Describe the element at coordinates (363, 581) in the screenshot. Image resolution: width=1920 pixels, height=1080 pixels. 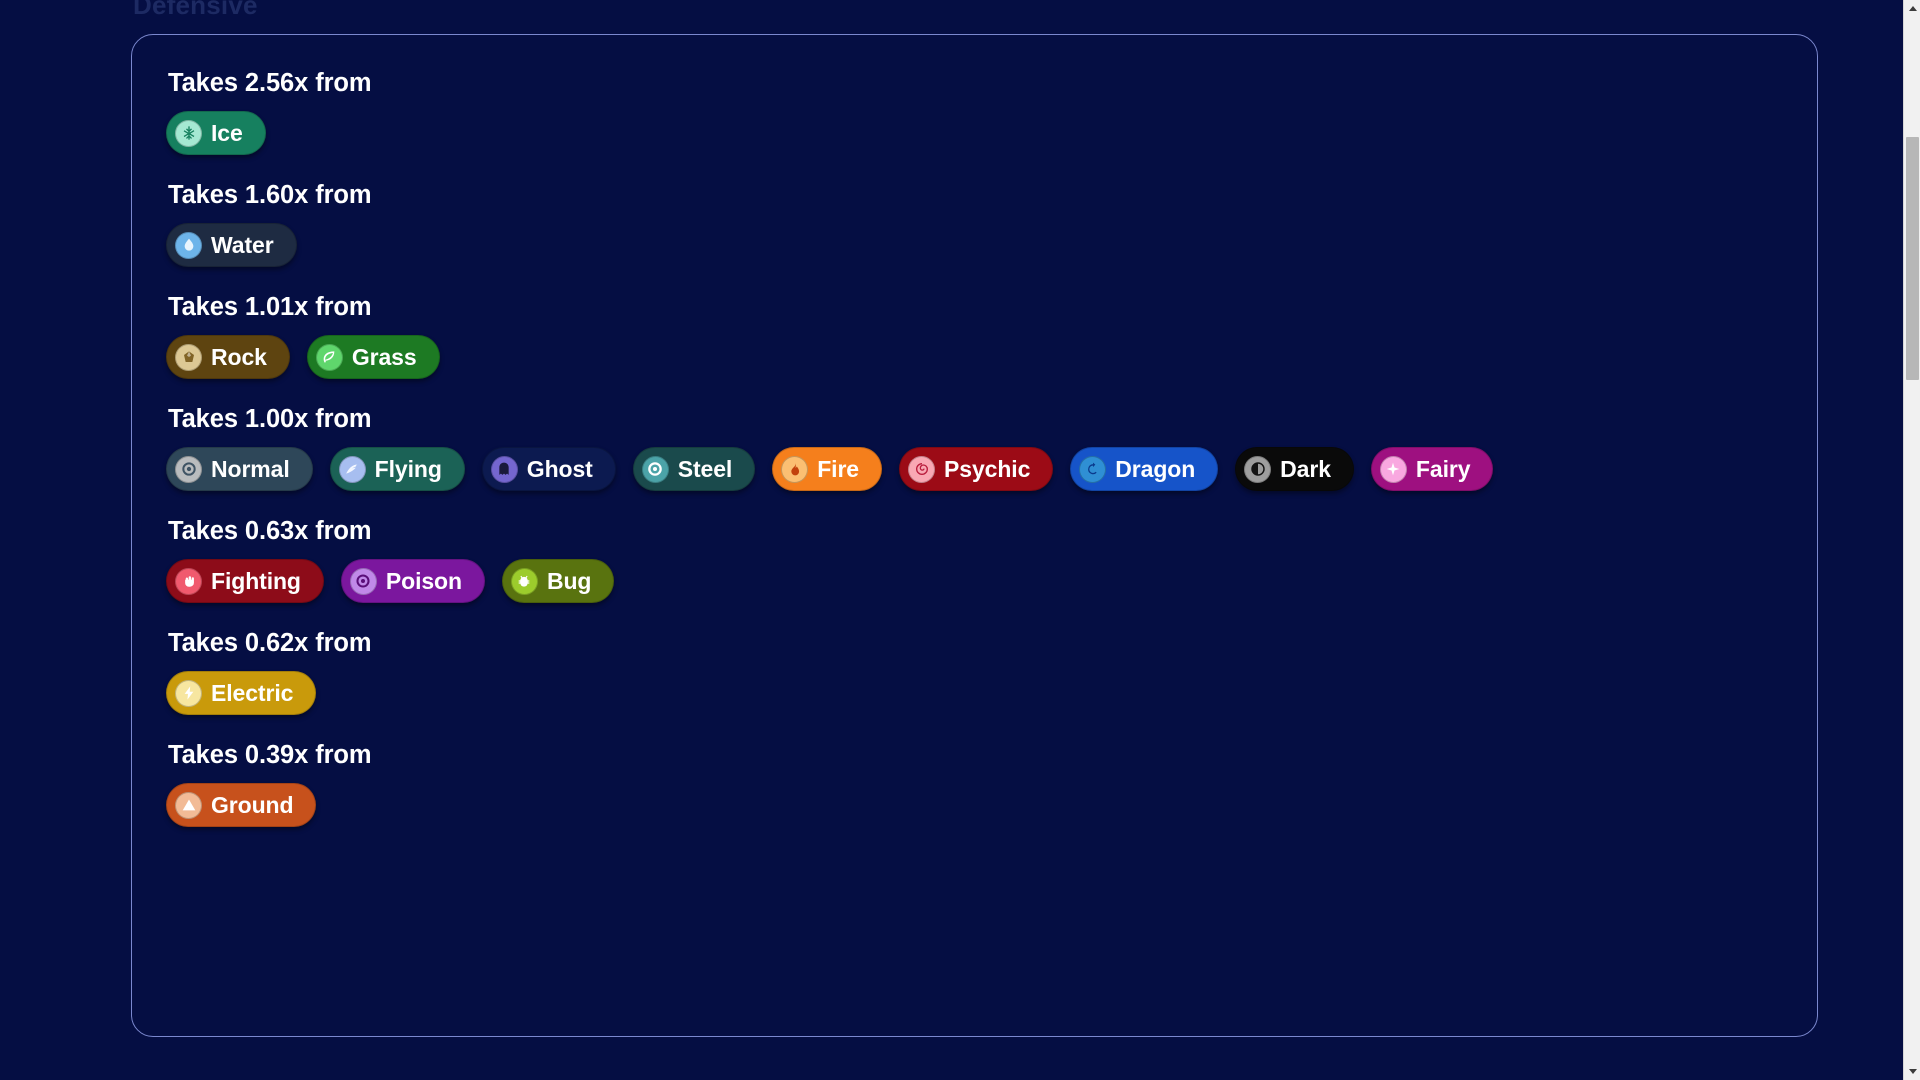
I see `poison-icon` at that location.